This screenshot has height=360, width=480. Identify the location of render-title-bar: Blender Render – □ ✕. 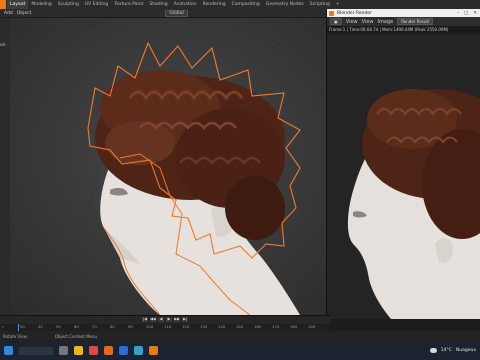
(403, 13).